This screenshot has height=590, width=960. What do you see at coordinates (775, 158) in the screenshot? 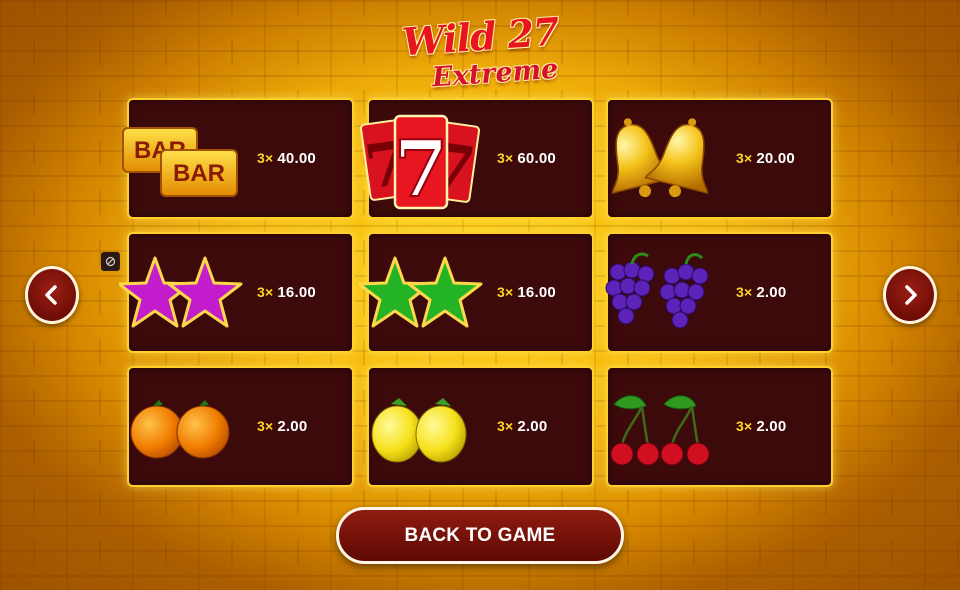
I see `payout-value: 20.00` at bounding box center [775, 158].